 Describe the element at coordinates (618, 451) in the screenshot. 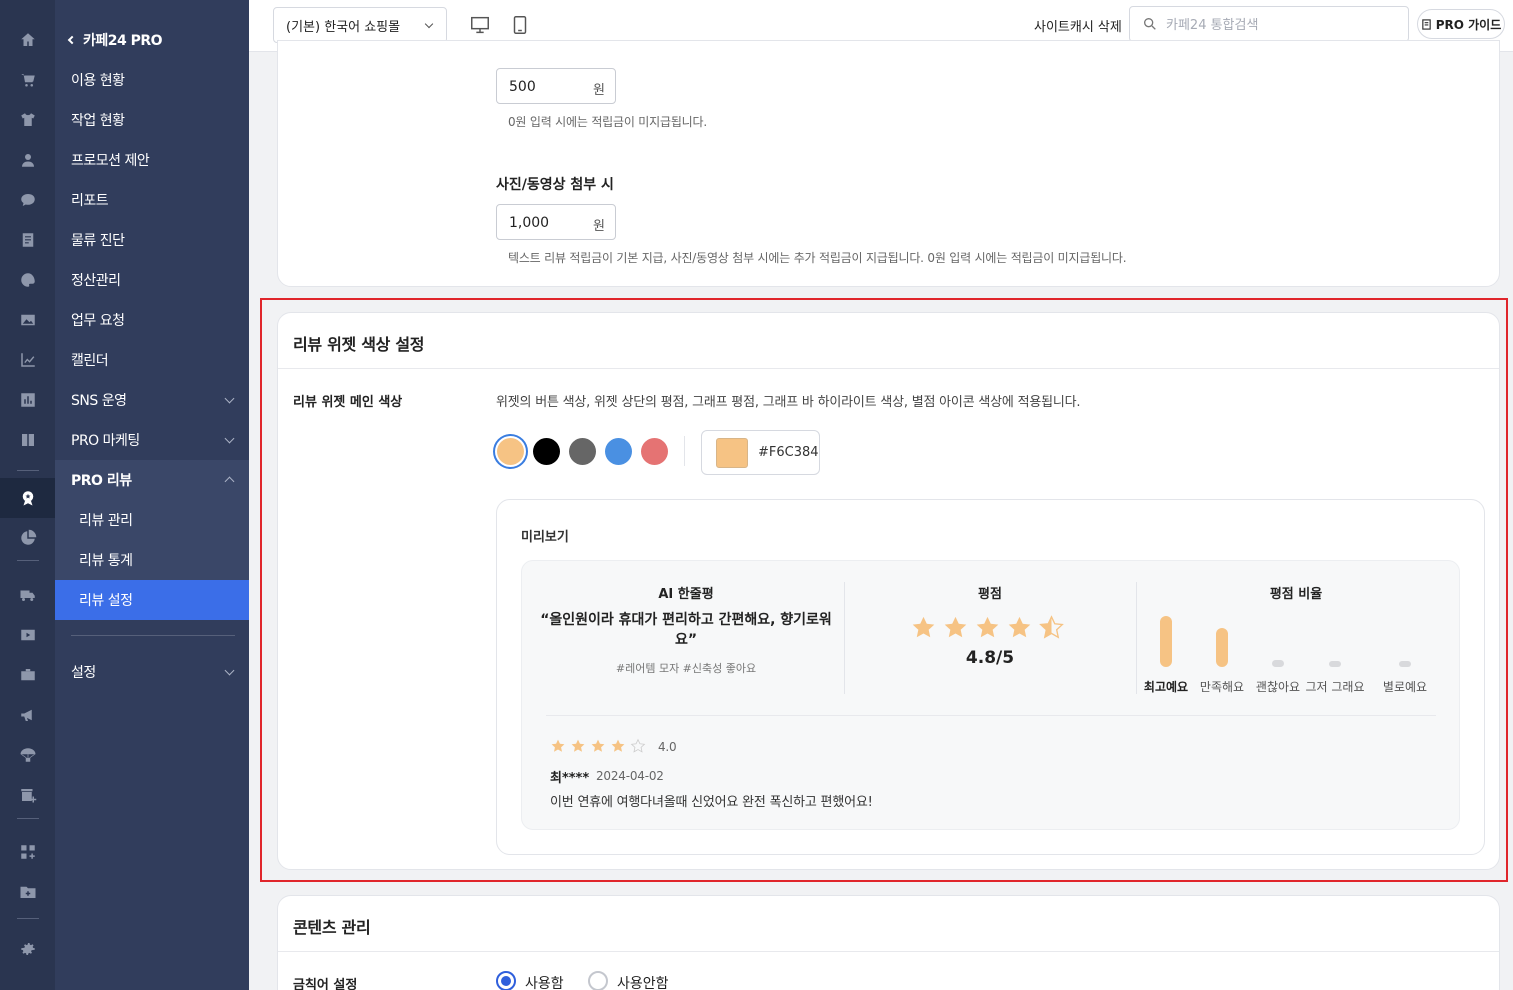

I see `color-swatch-blue` at that location.